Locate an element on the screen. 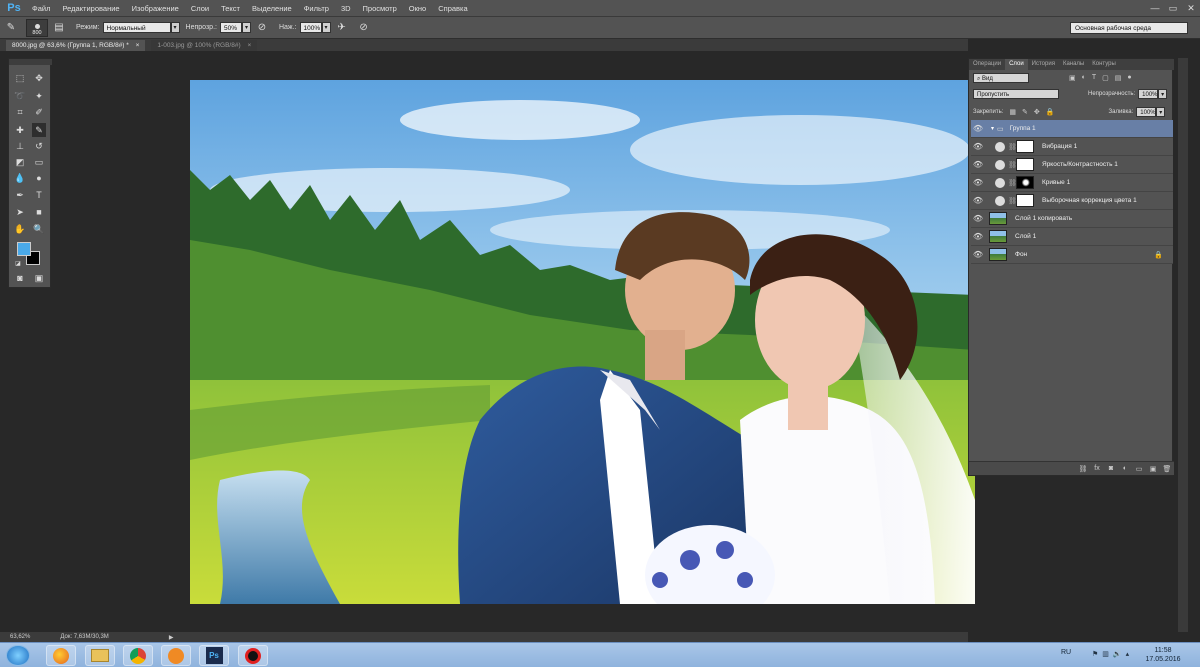 This screenshot has width=1200, height=667. fill-input: 100% is located at coordinates (1146, 111).